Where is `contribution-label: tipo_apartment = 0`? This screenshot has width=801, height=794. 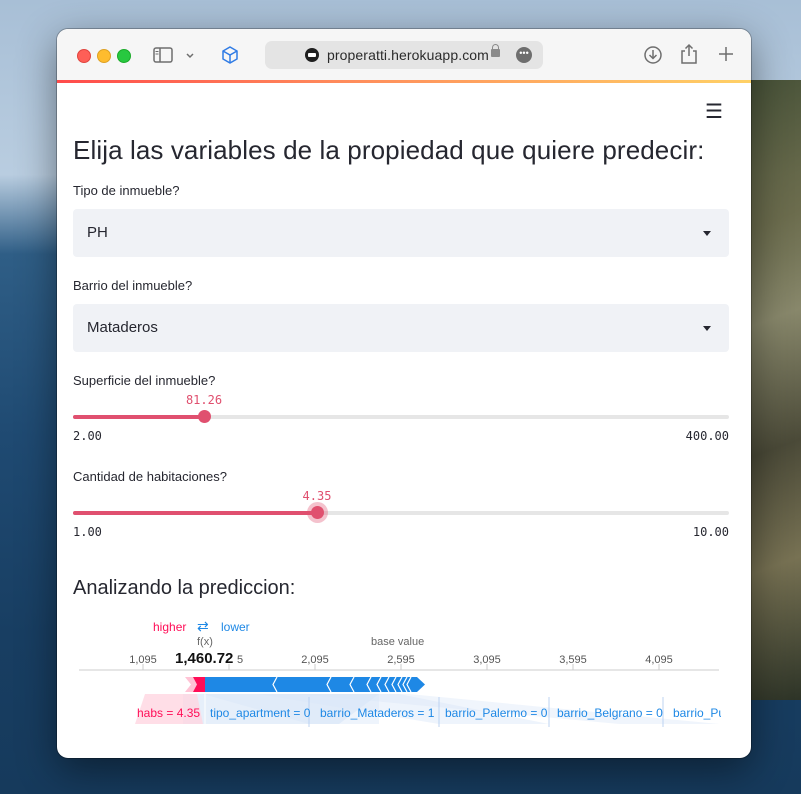 contribution-label: tipo_apartment = 0 is located at coordinates (260, 713).